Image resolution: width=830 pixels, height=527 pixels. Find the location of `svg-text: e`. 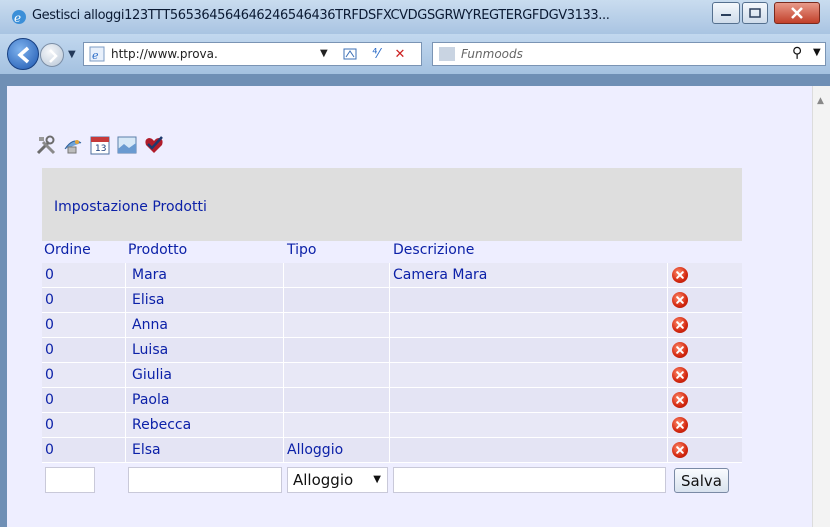

svg-text: e is located at coordinates (17, 18).